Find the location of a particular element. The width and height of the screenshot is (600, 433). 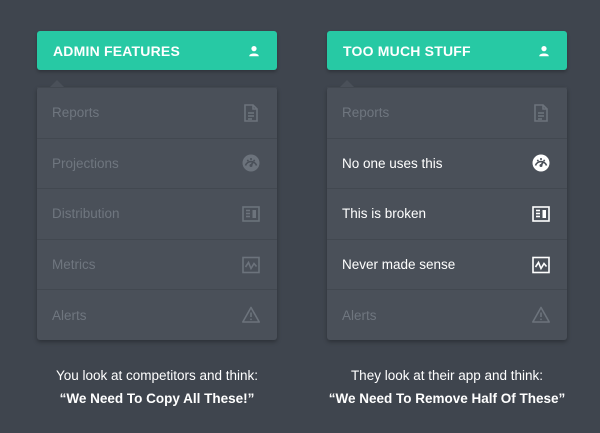

menu-item-label: Never made sense is located at coordinates (399, 265).